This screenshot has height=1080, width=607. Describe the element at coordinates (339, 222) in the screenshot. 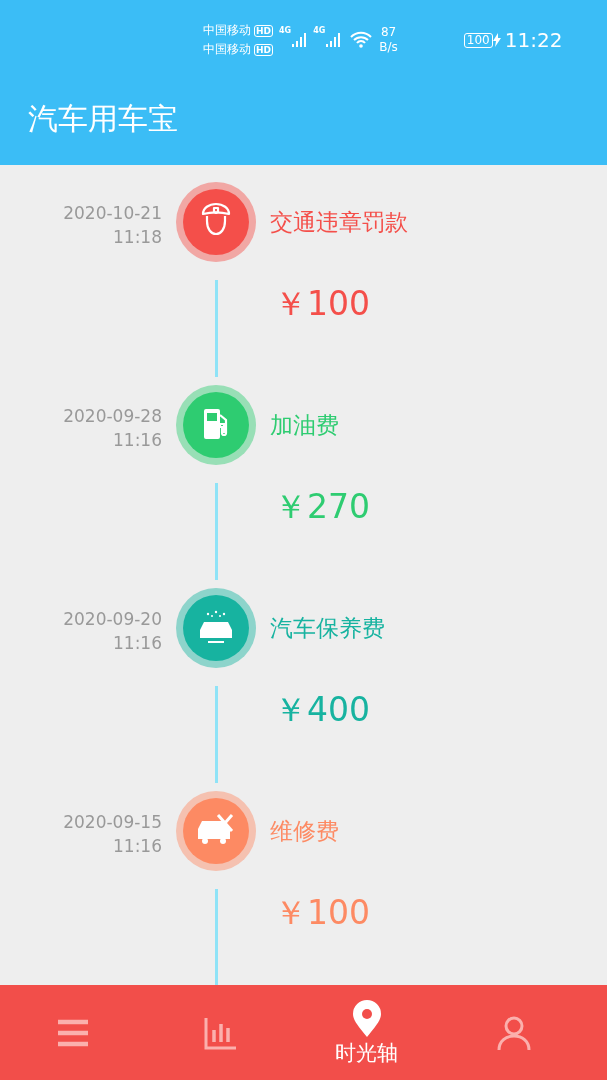

I see `expense-category: 交通违章罚款` at that location.